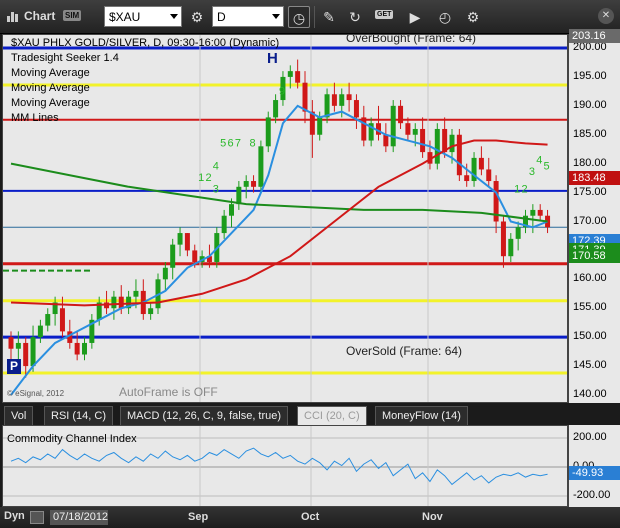  What do you see at coordinates (197, 17) in the screenshot?
I see `link-gear-icon: ⚙` at bounding box center [197, 17].